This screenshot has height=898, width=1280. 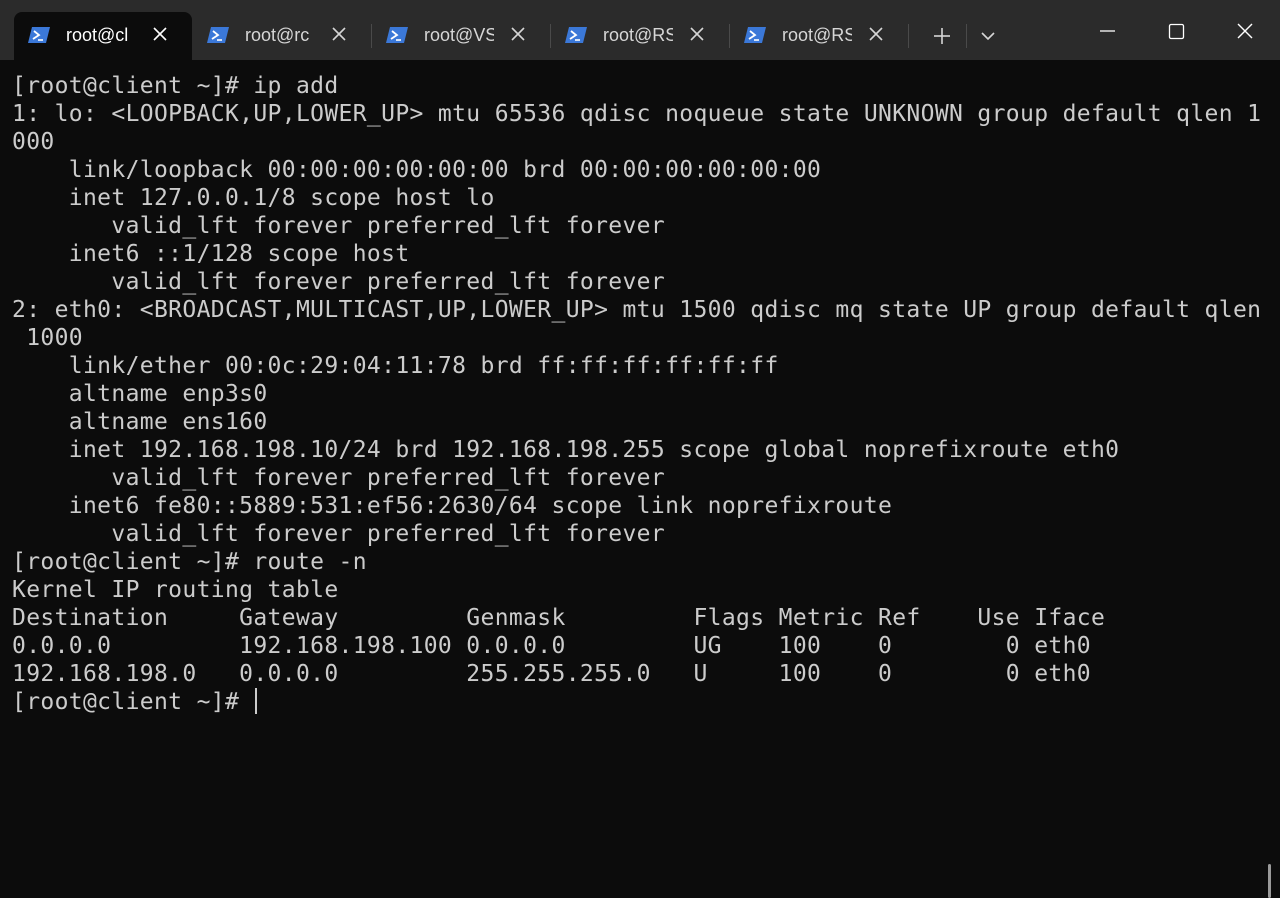 What do you see at coordinates (175, 86) in the screenshot?
I see `output-line: [root@client ~]# ip add` at bounding box center [175, 86].